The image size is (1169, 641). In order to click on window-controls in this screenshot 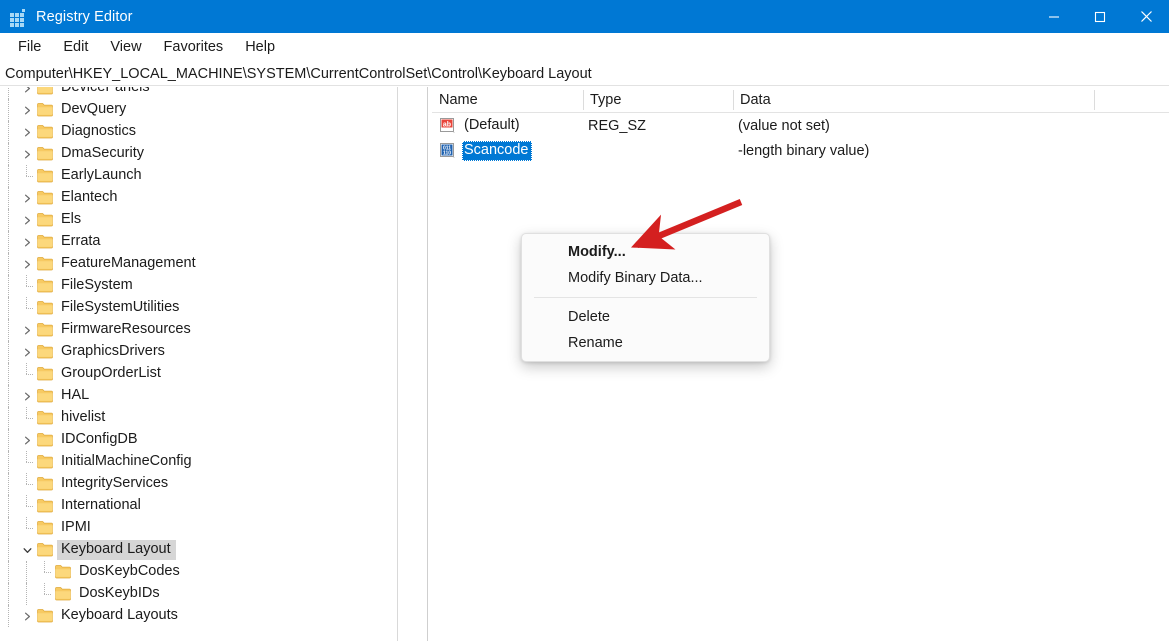, I will do `click(1100, 16)`.